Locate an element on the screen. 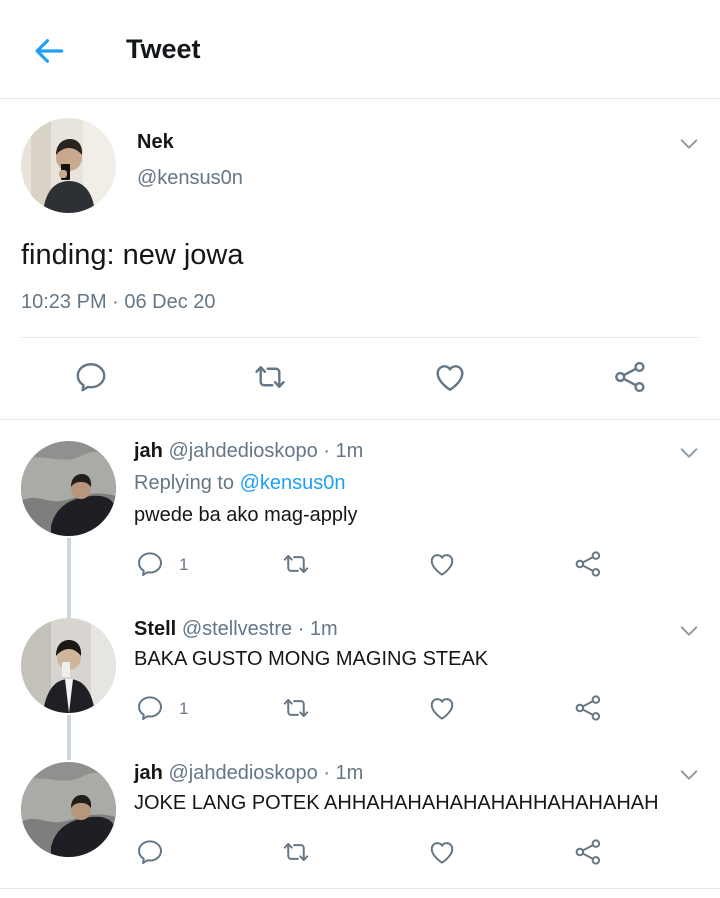 The width and height of the screenshot is (720, 898). reply-header: Stell @stellvestre · 1m is located at coordinates (236, 629).